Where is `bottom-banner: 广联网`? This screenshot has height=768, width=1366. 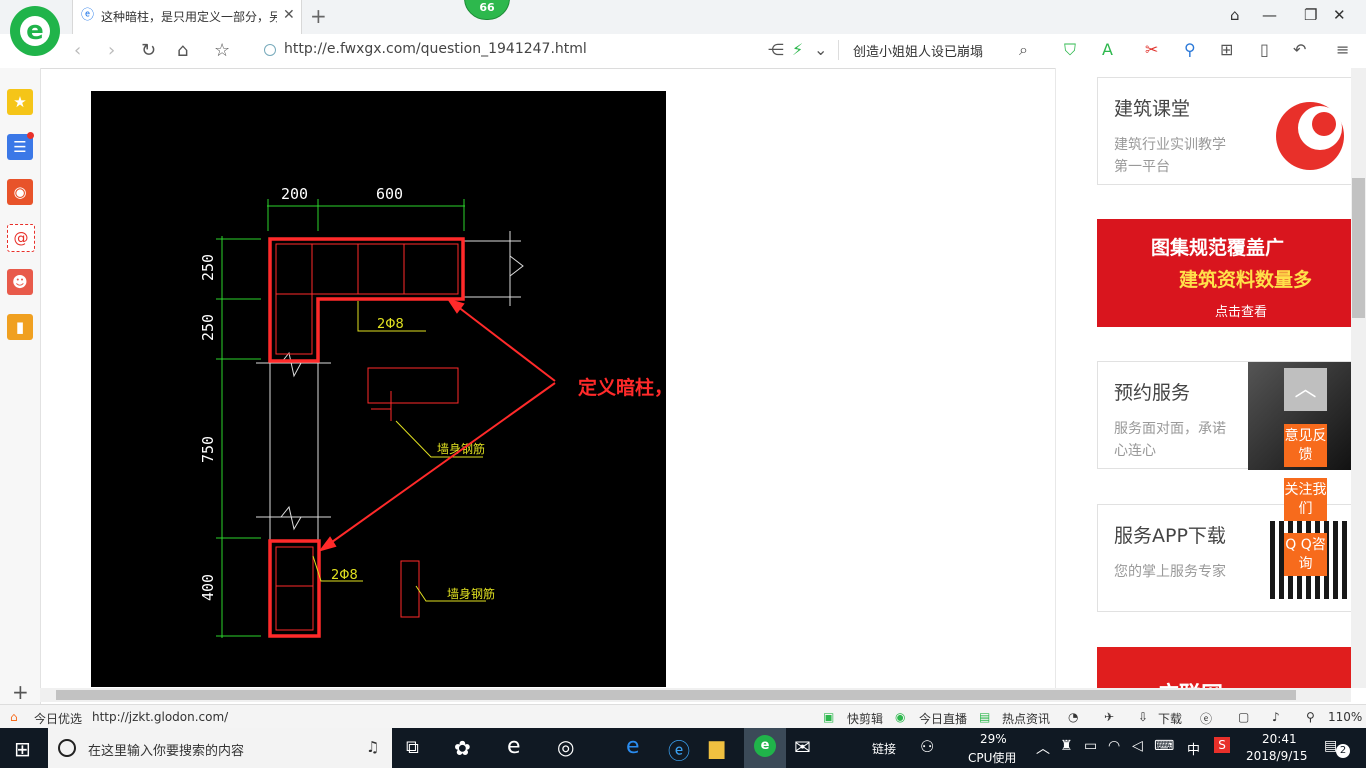
bottom-banner: 广联网 is located at coordinates (1224, 667).